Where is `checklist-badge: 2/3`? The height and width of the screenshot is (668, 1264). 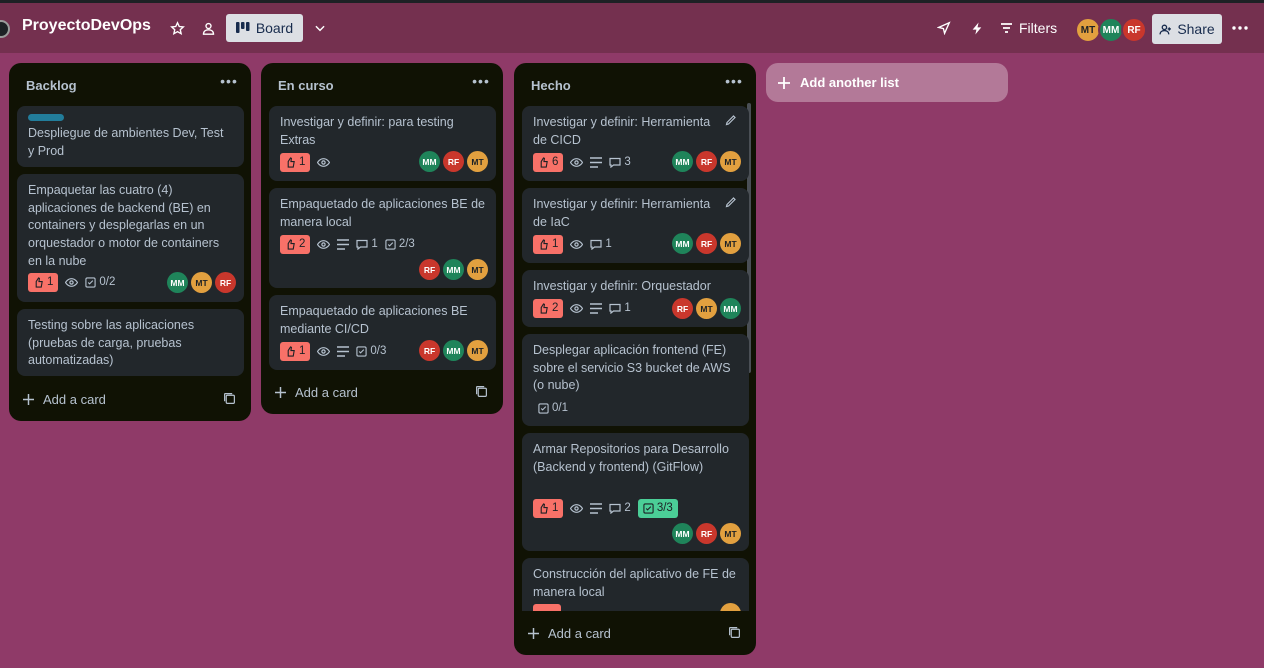
checklist-badge: 2/3 is located at coordinates (400, 244).